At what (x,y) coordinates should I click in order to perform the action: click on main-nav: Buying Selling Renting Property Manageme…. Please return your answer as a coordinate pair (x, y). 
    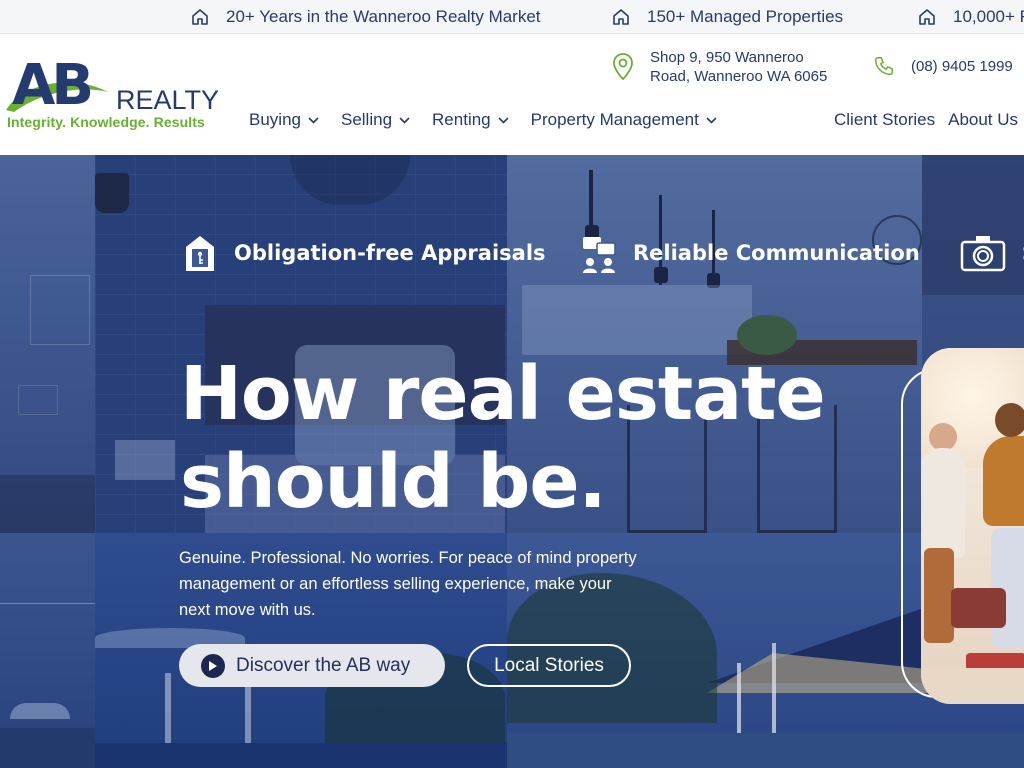
    Looking at the image, I should click on (483, 120).